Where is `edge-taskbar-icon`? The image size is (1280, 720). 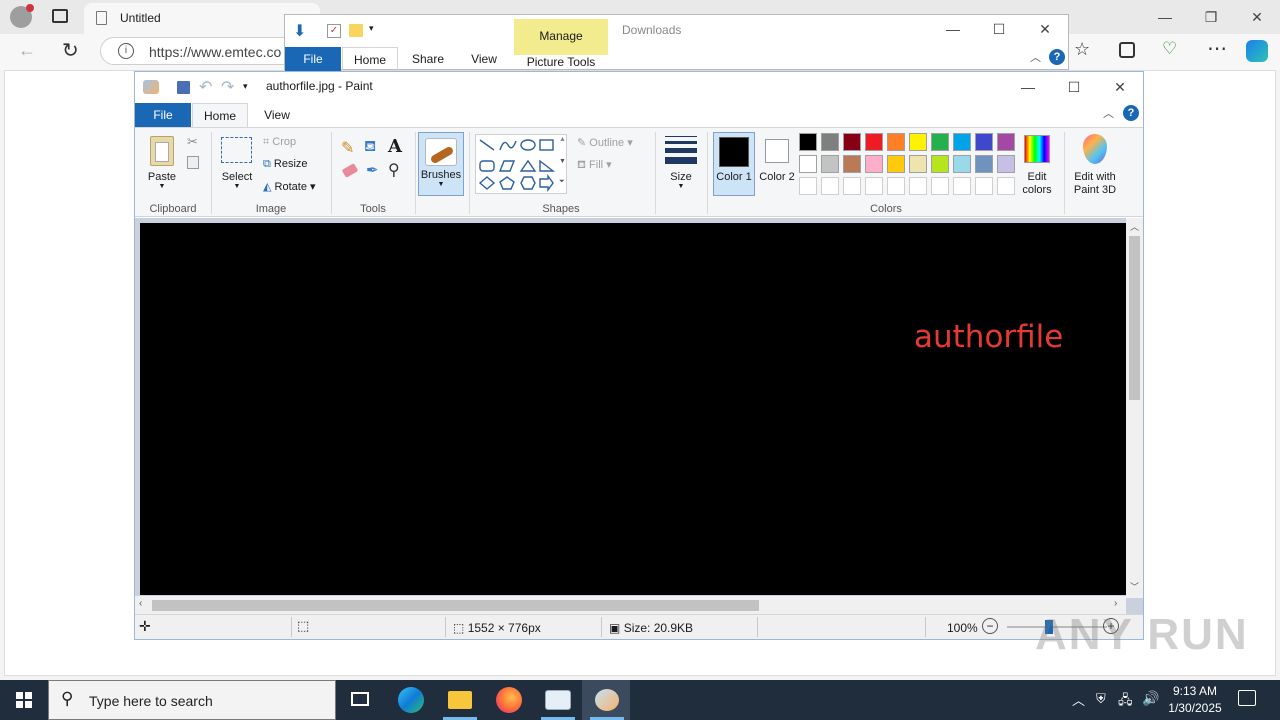 edge-taskbar-icon is located at coordinates (410, 700).